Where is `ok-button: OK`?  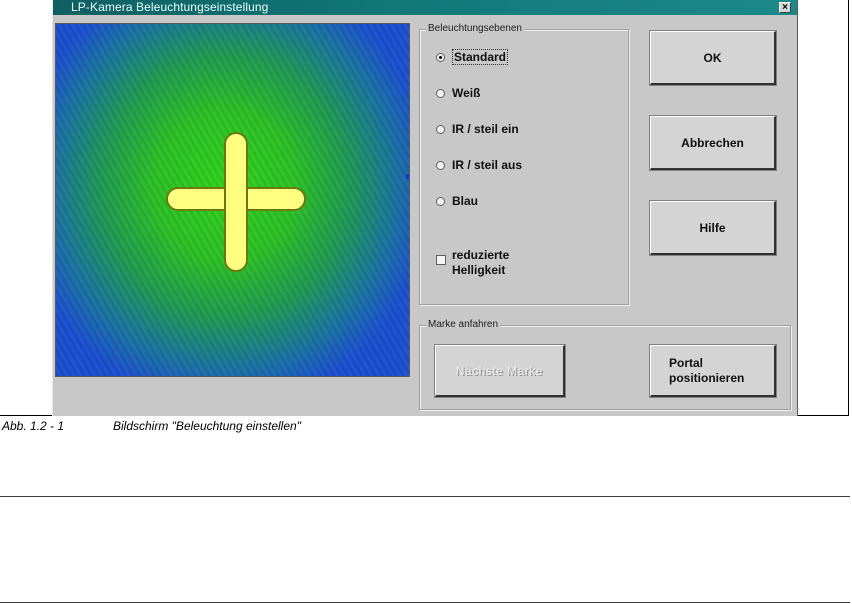
ok-button: OK is located at coordinates (713, 58).